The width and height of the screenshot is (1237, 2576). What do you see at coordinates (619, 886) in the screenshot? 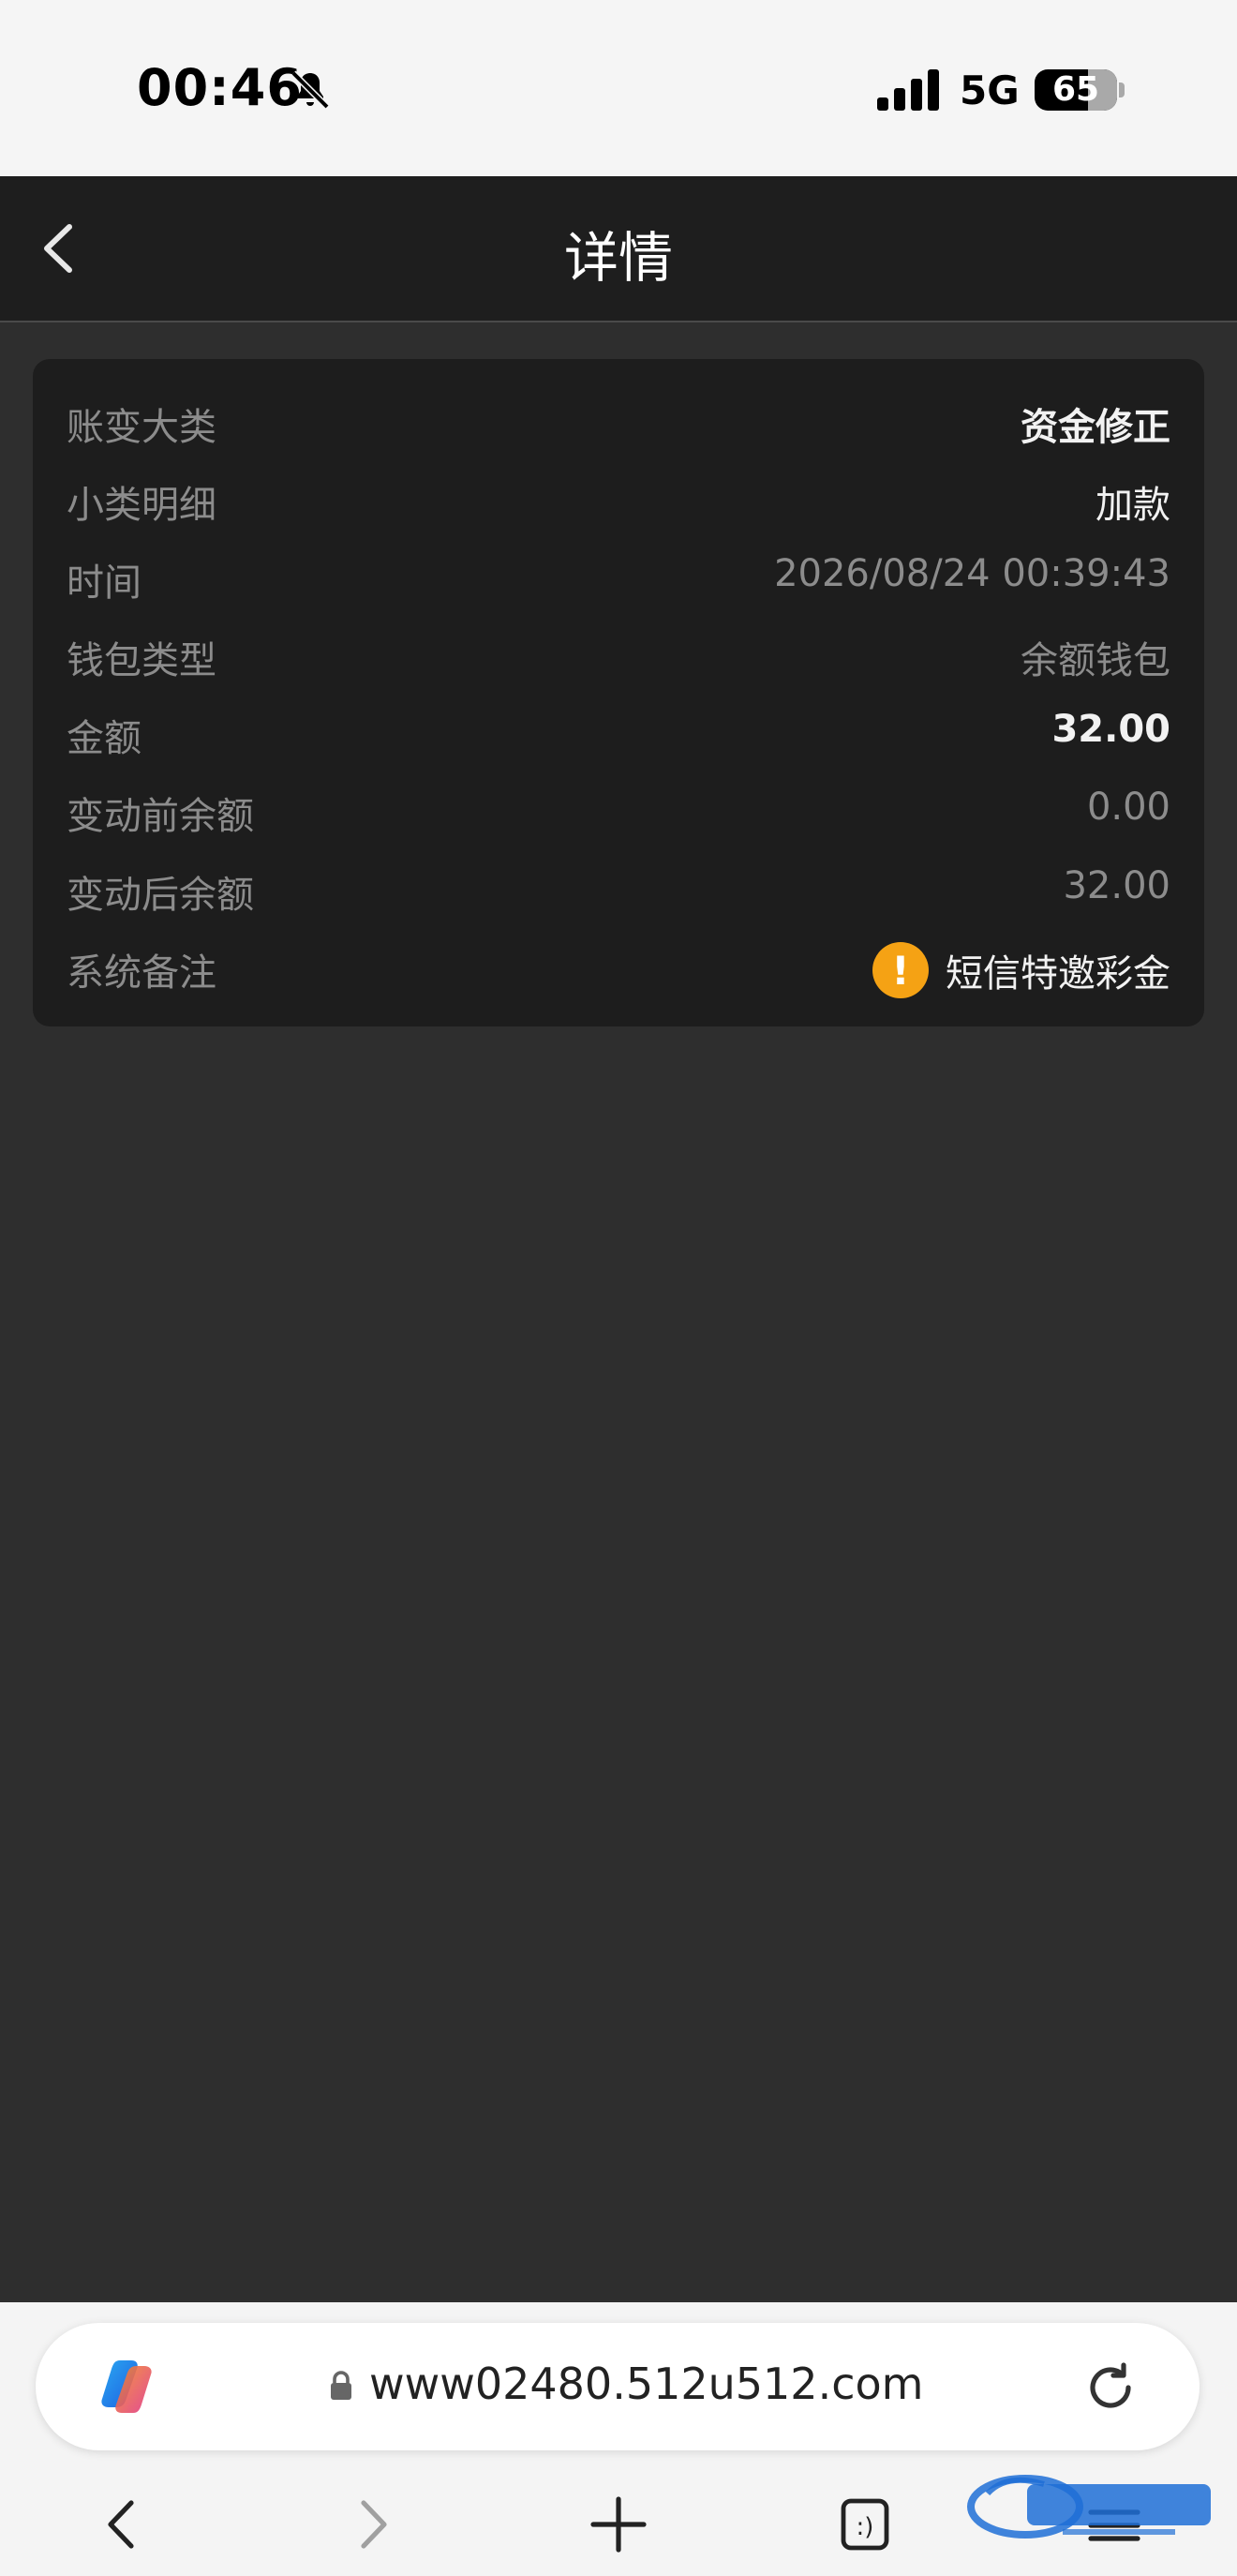
I see `detail-row: 变动后余额 32.00` at bounding box center [619, 886].